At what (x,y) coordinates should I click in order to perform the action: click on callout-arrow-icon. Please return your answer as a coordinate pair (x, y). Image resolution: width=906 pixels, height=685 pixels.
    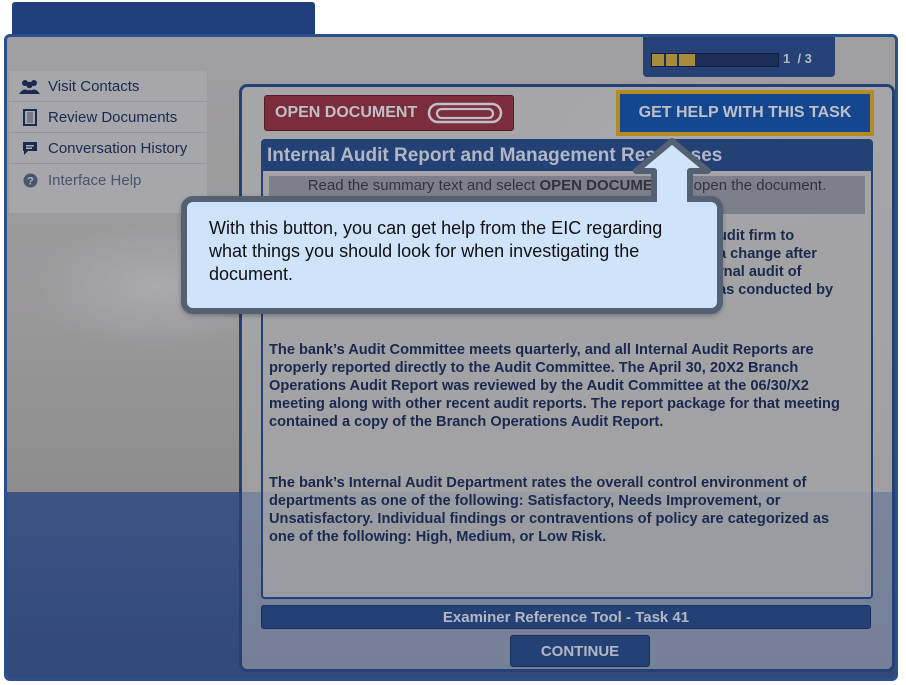
    Looking at the image, I should click on (672, 170).